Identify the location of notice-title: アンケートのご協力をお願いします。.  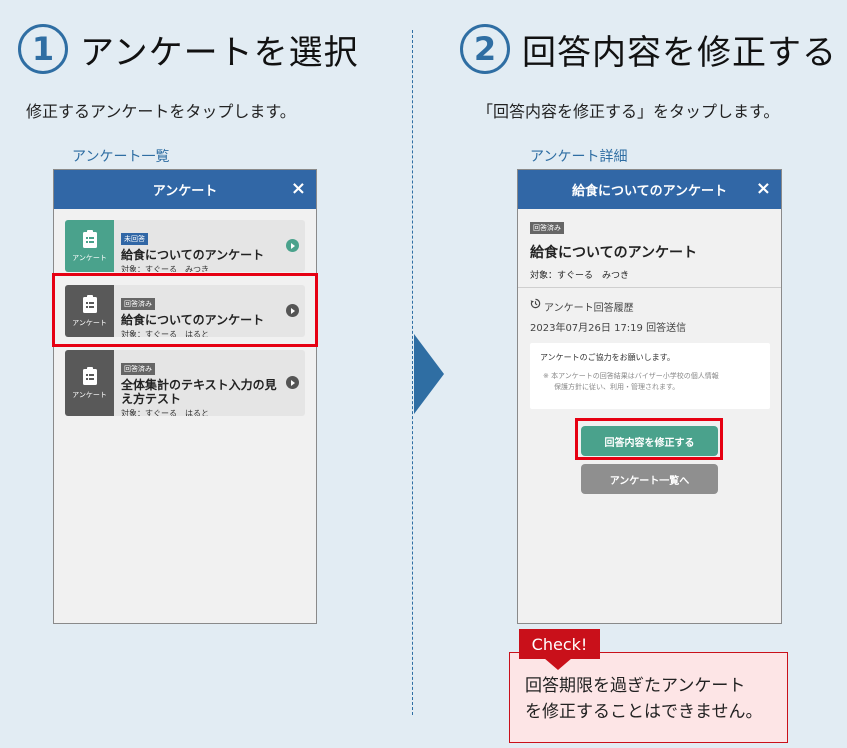
(607, 357).